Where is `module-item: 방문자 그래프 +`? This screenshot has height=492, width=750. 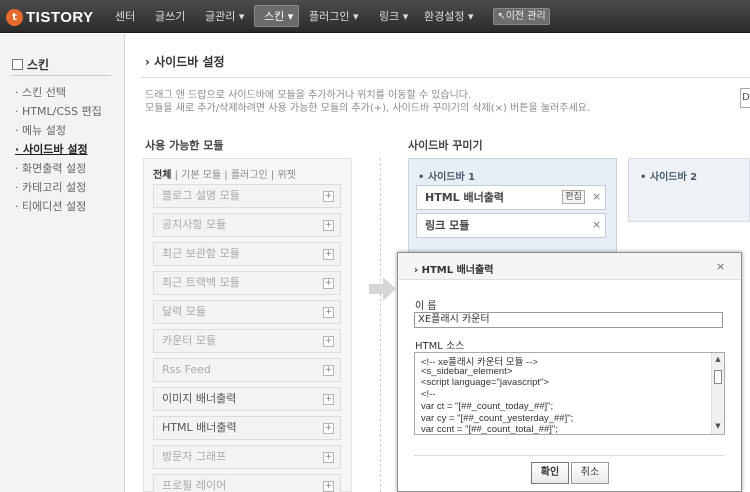 module-item: 방문자 그래프 + is located at coordinates (247, 457).